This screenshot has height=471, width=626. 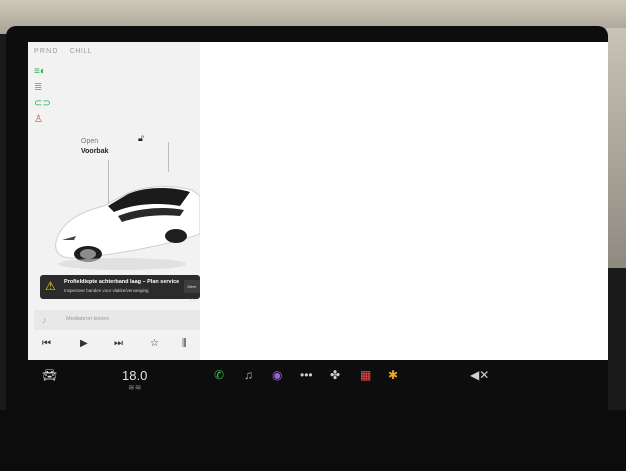 I want to click on warning-icon: ⚠, so click(x=50, y=286).